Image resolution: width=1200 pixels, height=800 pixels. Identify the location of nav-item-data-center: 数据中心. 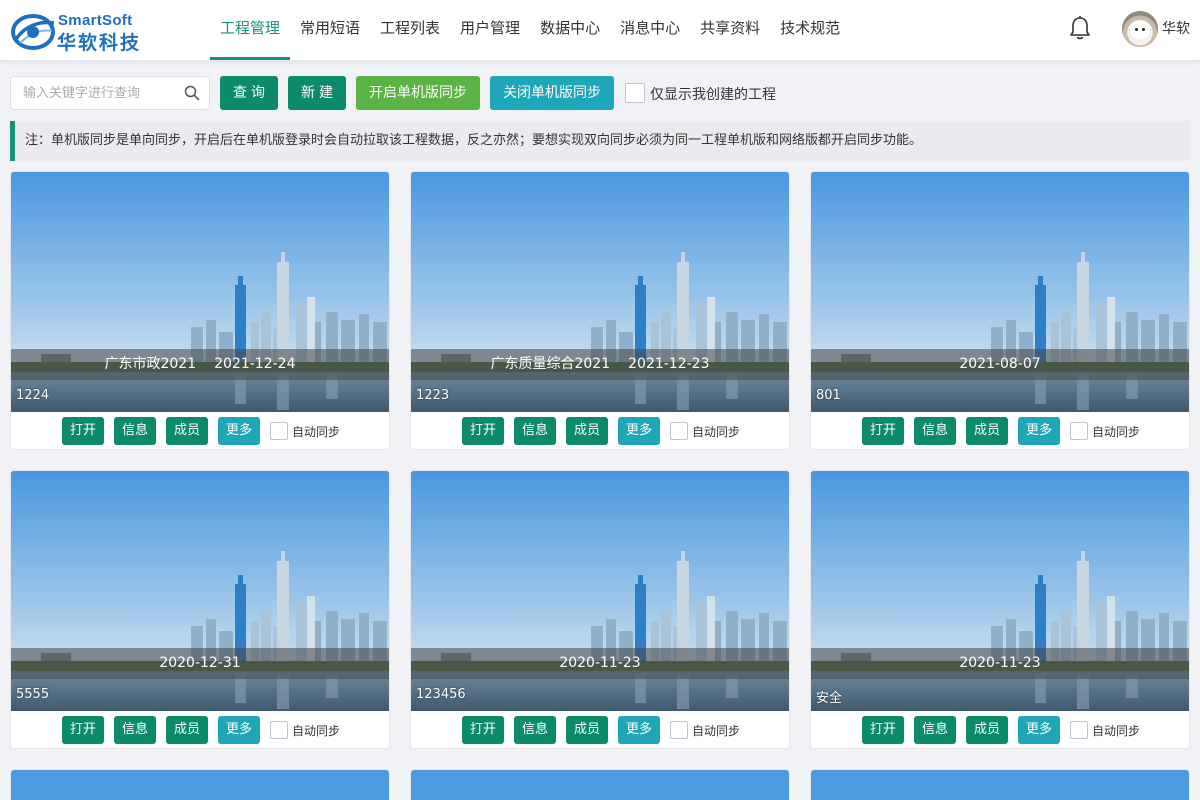
(570, 30).